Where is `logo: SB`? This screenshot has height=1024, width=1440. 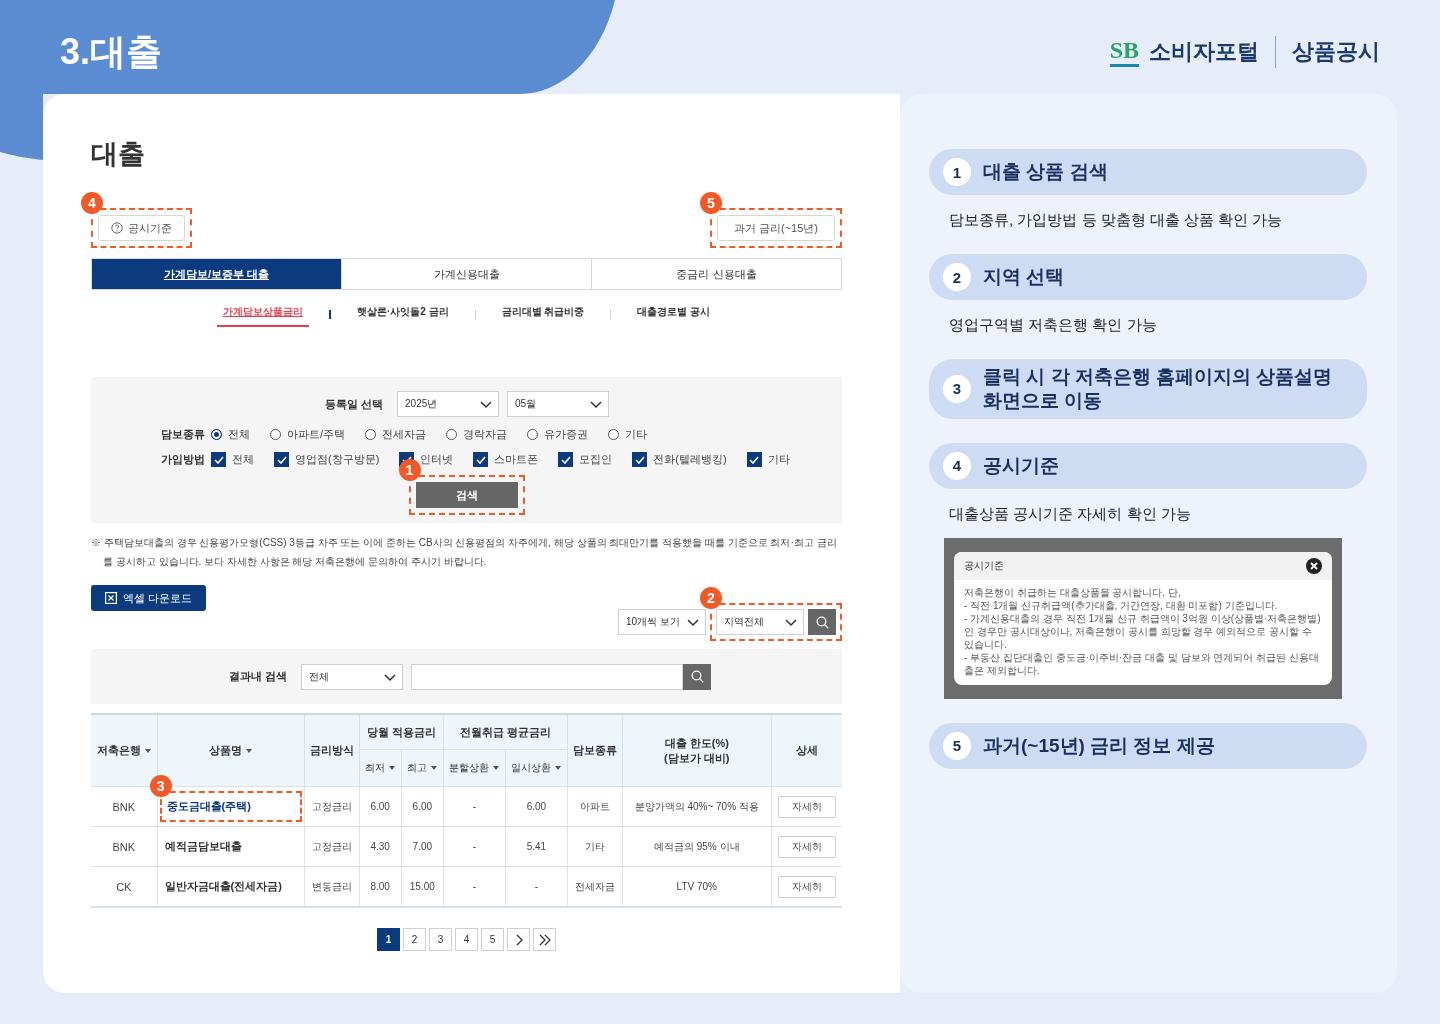 logo: SB is located at coordinates (1124, 52).